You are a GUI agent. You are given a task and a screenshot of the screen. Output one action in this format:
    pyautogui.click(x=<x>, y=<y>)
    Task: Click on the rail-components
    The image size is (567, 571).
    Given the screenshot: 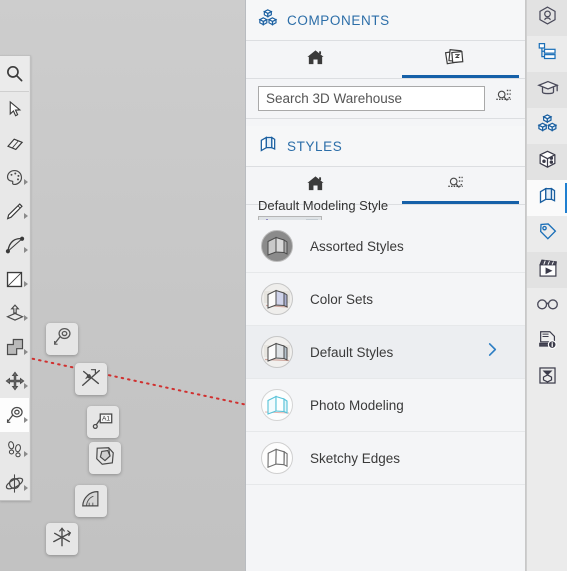 What is the action you would take?
    pyautogui.click(x=547, y=126)
    